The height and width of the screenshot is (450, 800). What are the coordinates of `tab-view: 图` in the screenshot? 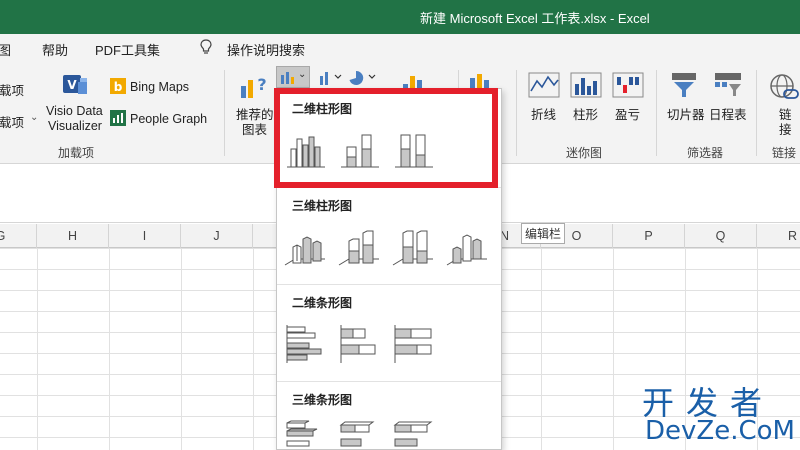 It's located at (5, 49).